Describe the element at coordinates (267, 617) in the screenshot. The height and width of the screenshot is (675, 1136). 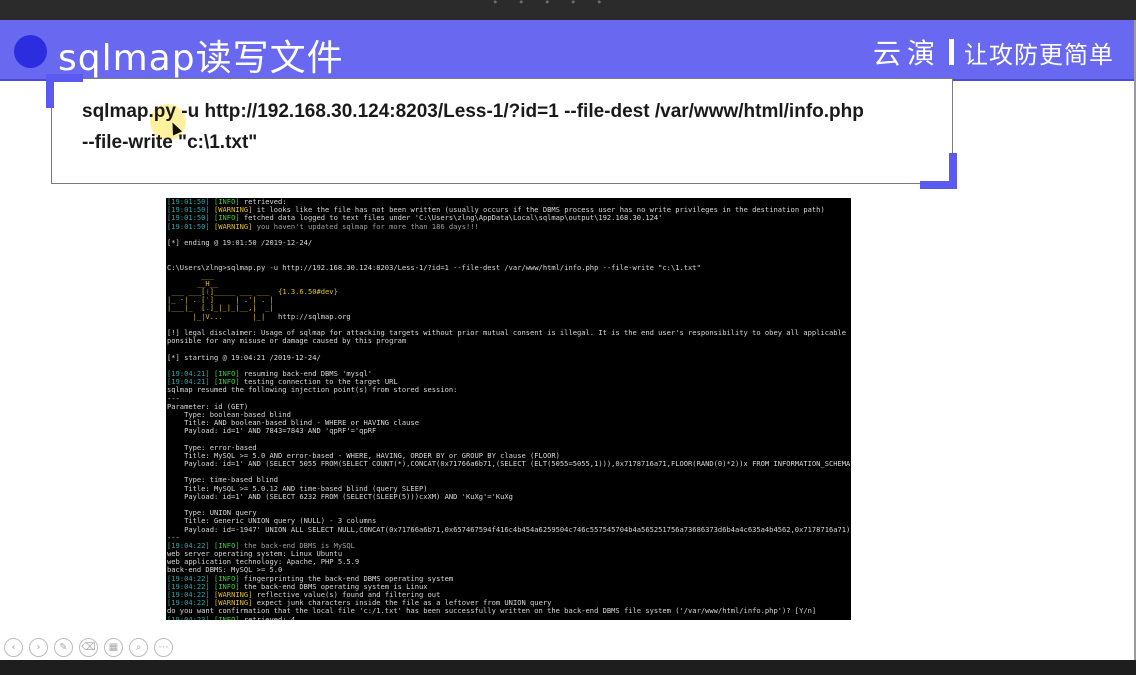
I see `terminal-segment: retrieved: 4` at that location.